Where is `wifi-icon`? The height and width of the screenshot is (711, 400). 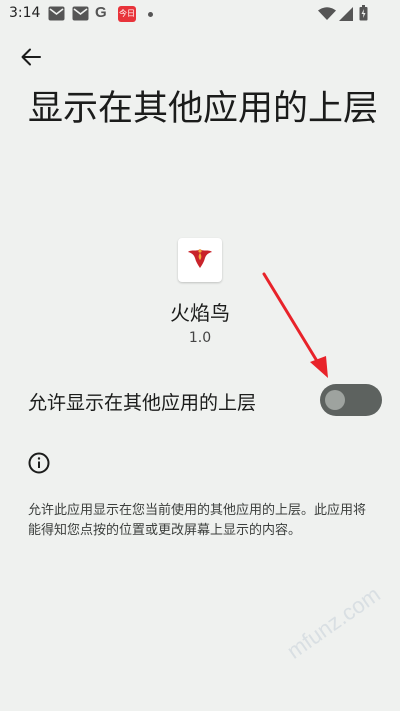
wifi-icon is located at coordinates (327, 15).